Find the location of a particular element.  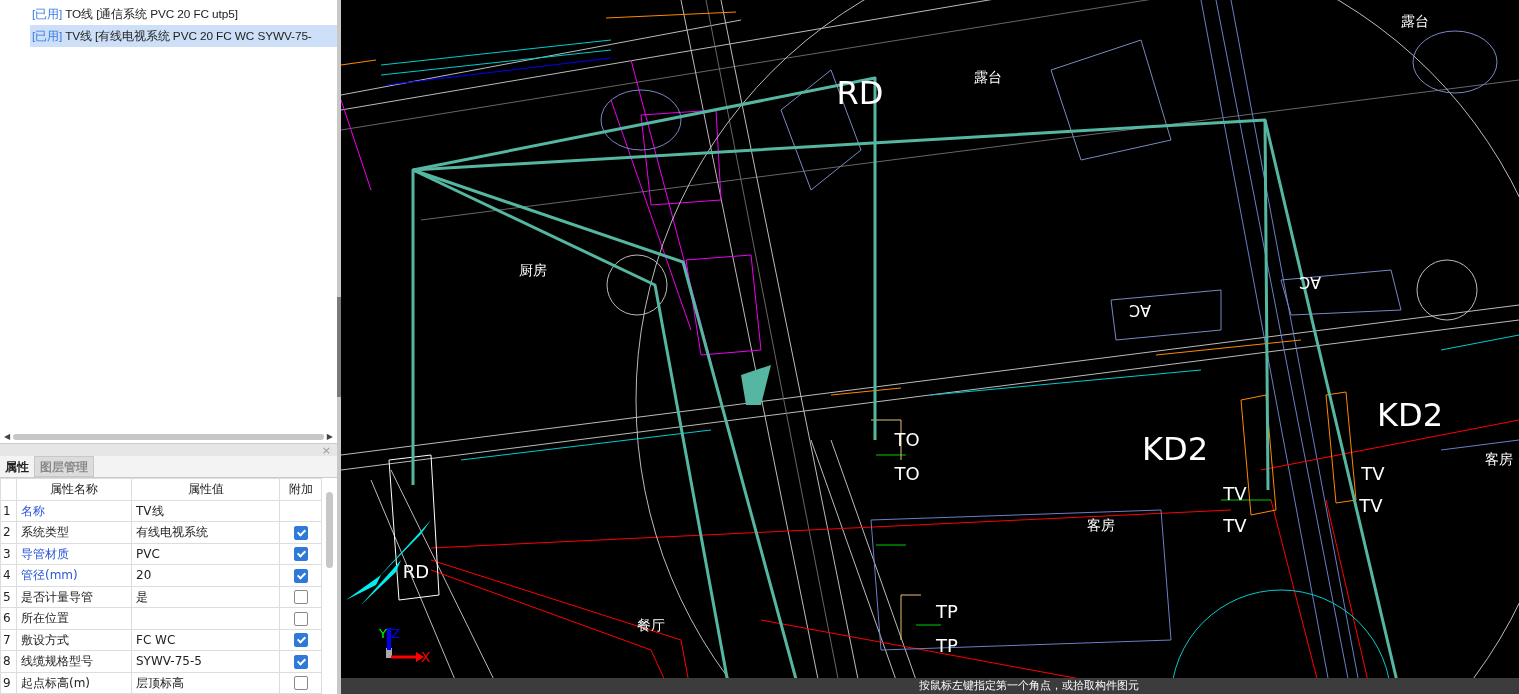

triangle-marker-drawing is located at coordinates (756, 385).